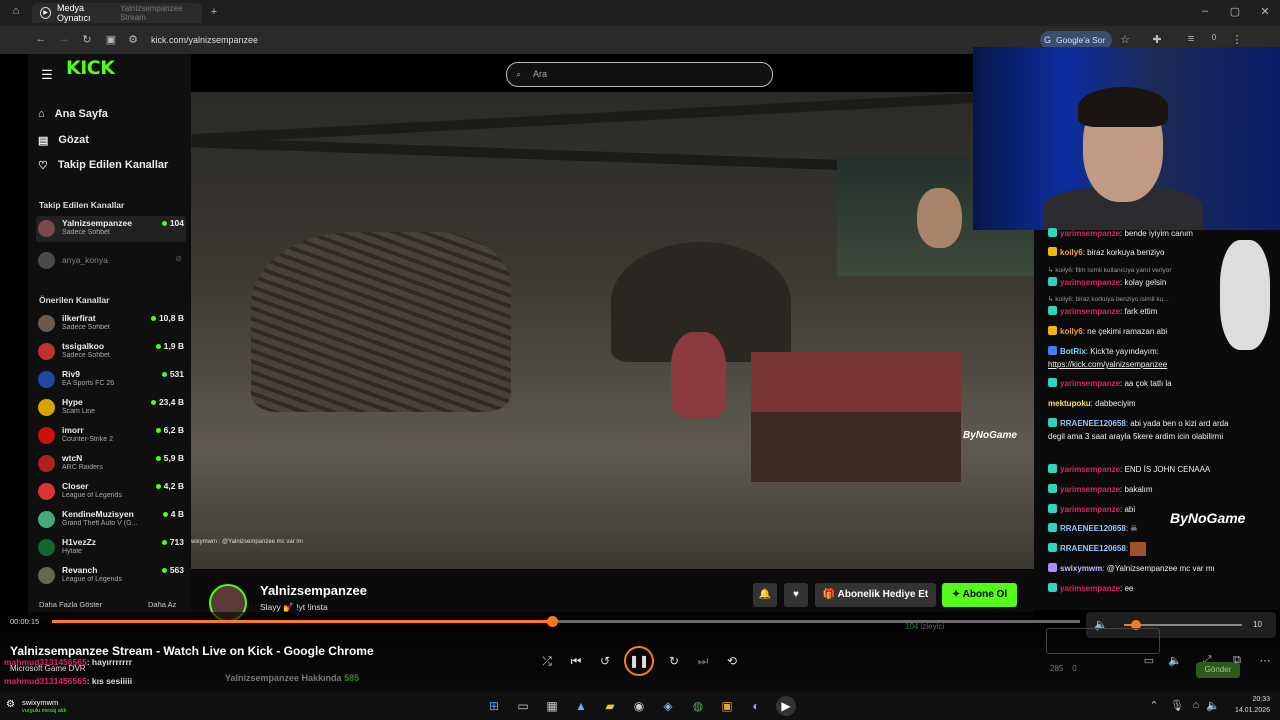  I want to click on chat-user: mektupoku, so click(1069, 403).